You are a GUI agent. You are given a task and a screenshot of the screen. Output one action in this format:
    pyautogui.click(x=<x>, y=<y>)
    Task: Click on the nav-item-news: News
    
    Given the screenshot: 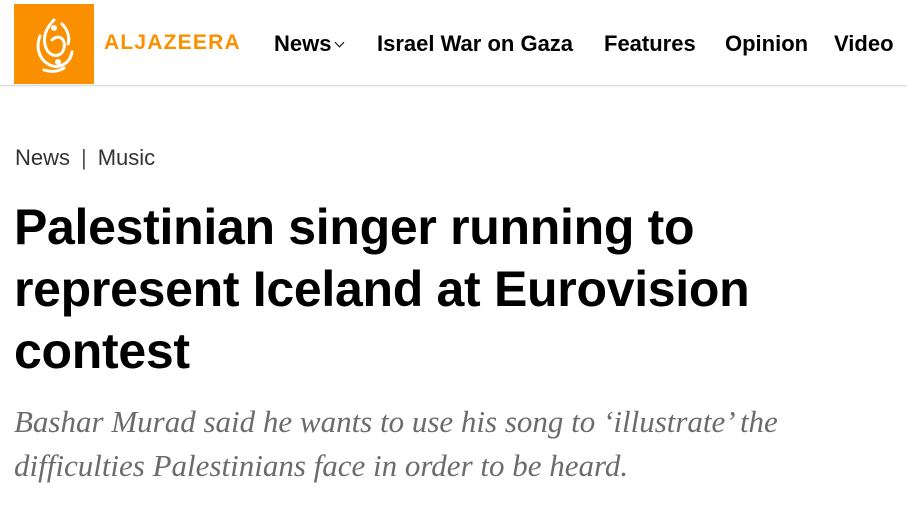 What is the action you would take?
    pyautogui.click(x=309, y=44)
    